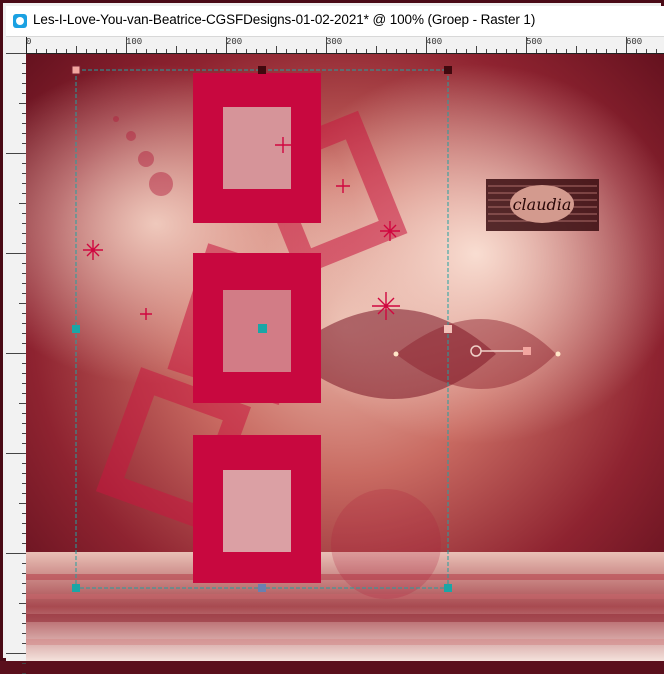 This screenshot has height=674, width=664. What do you see at coordinates (257, 328) in the screenshot?
I see `square-frames` at bounding box center [257, 328].